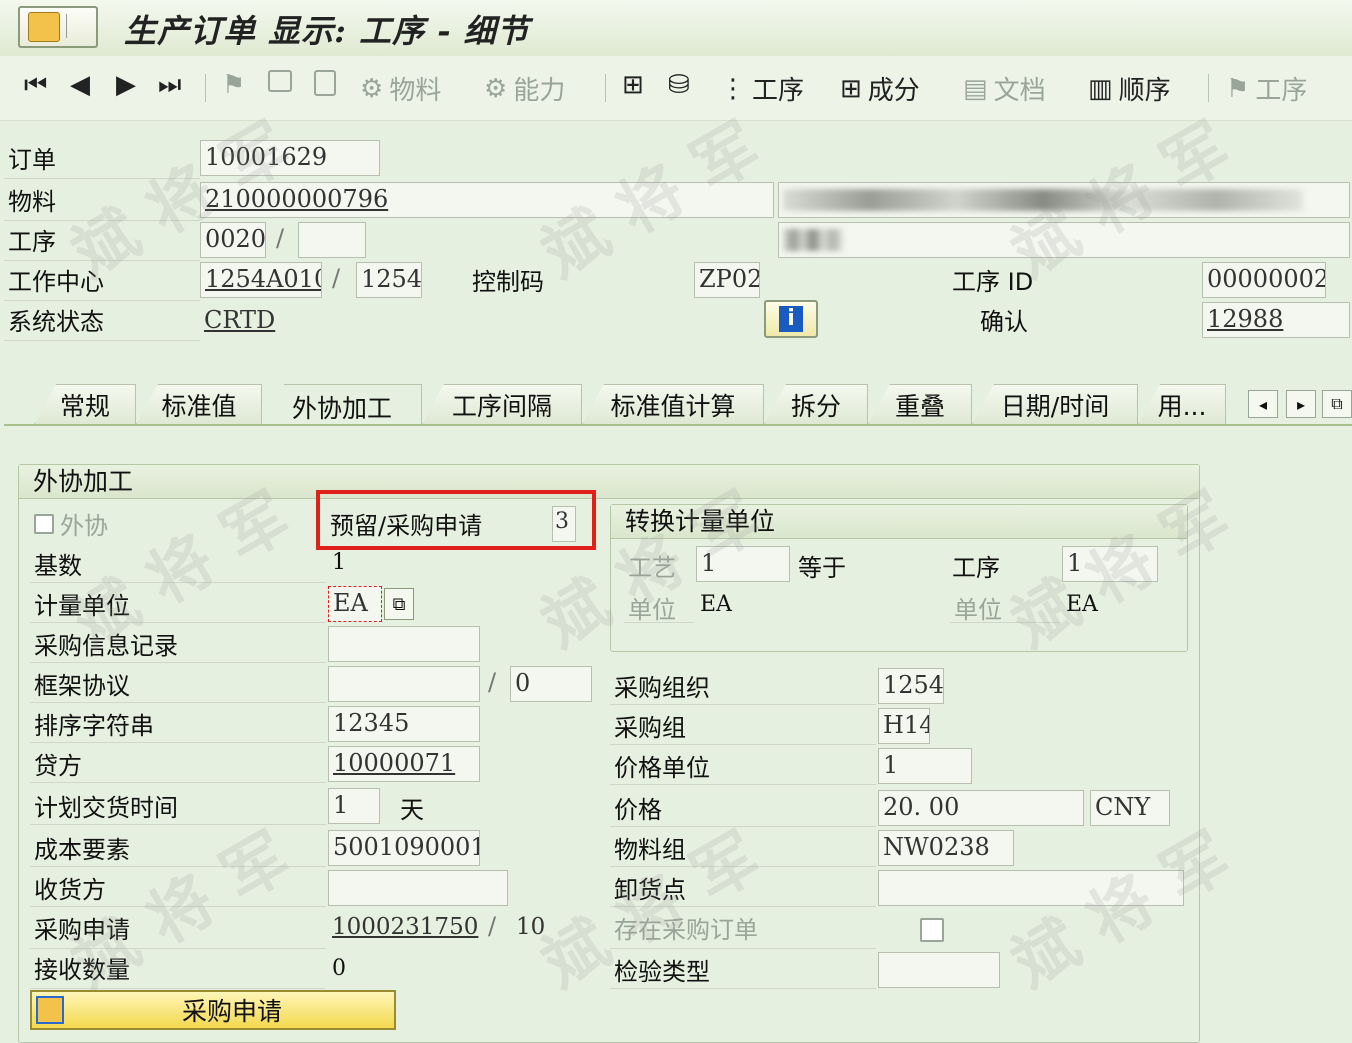  What do you see at coordinates (920, 404) in the screenshot?
I see `tab-overlap: 重叠` at bounding box center [920, 404].